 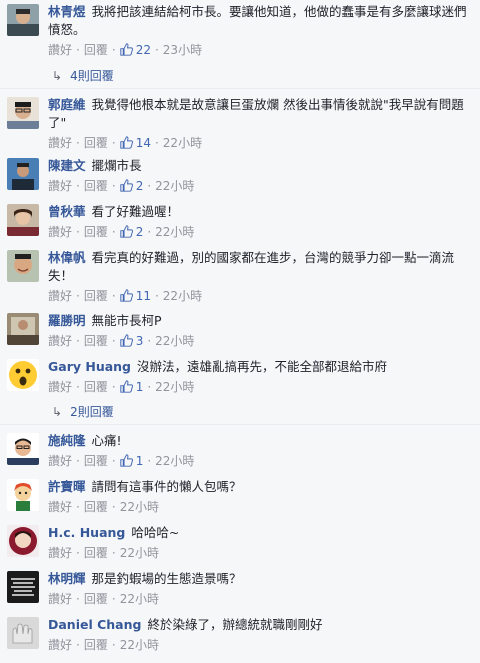 I want to click on comment-author: Daniel Chang, so click(x=94, y=624).